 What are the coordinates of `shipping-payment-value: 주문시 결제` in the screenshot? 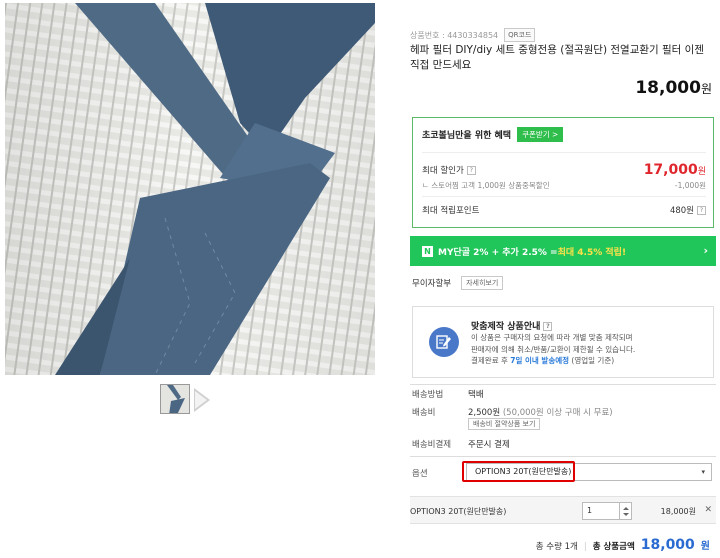 It's located at (489, 445).